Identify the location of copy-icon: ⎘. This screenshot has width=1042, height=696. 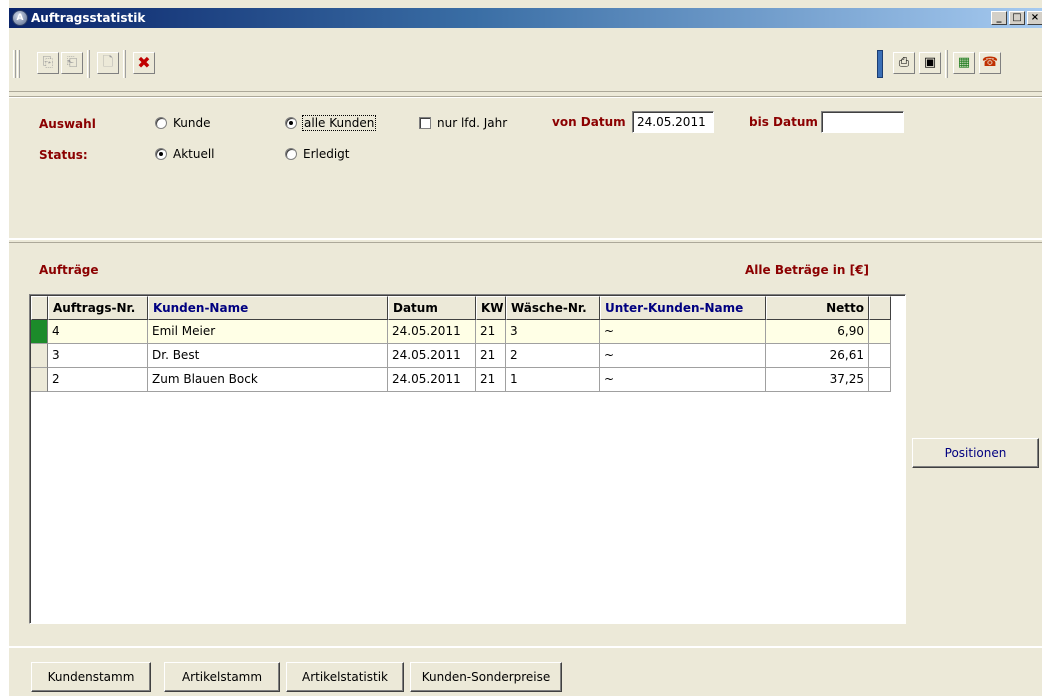
(48, 62).